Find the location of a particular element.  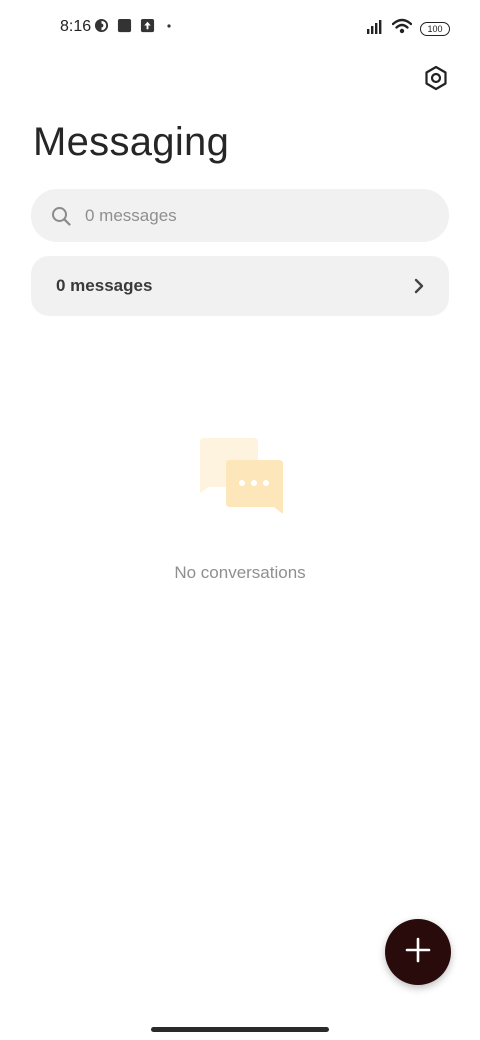

status-bar: 8:16 100 is located at coordinates (240, 28).